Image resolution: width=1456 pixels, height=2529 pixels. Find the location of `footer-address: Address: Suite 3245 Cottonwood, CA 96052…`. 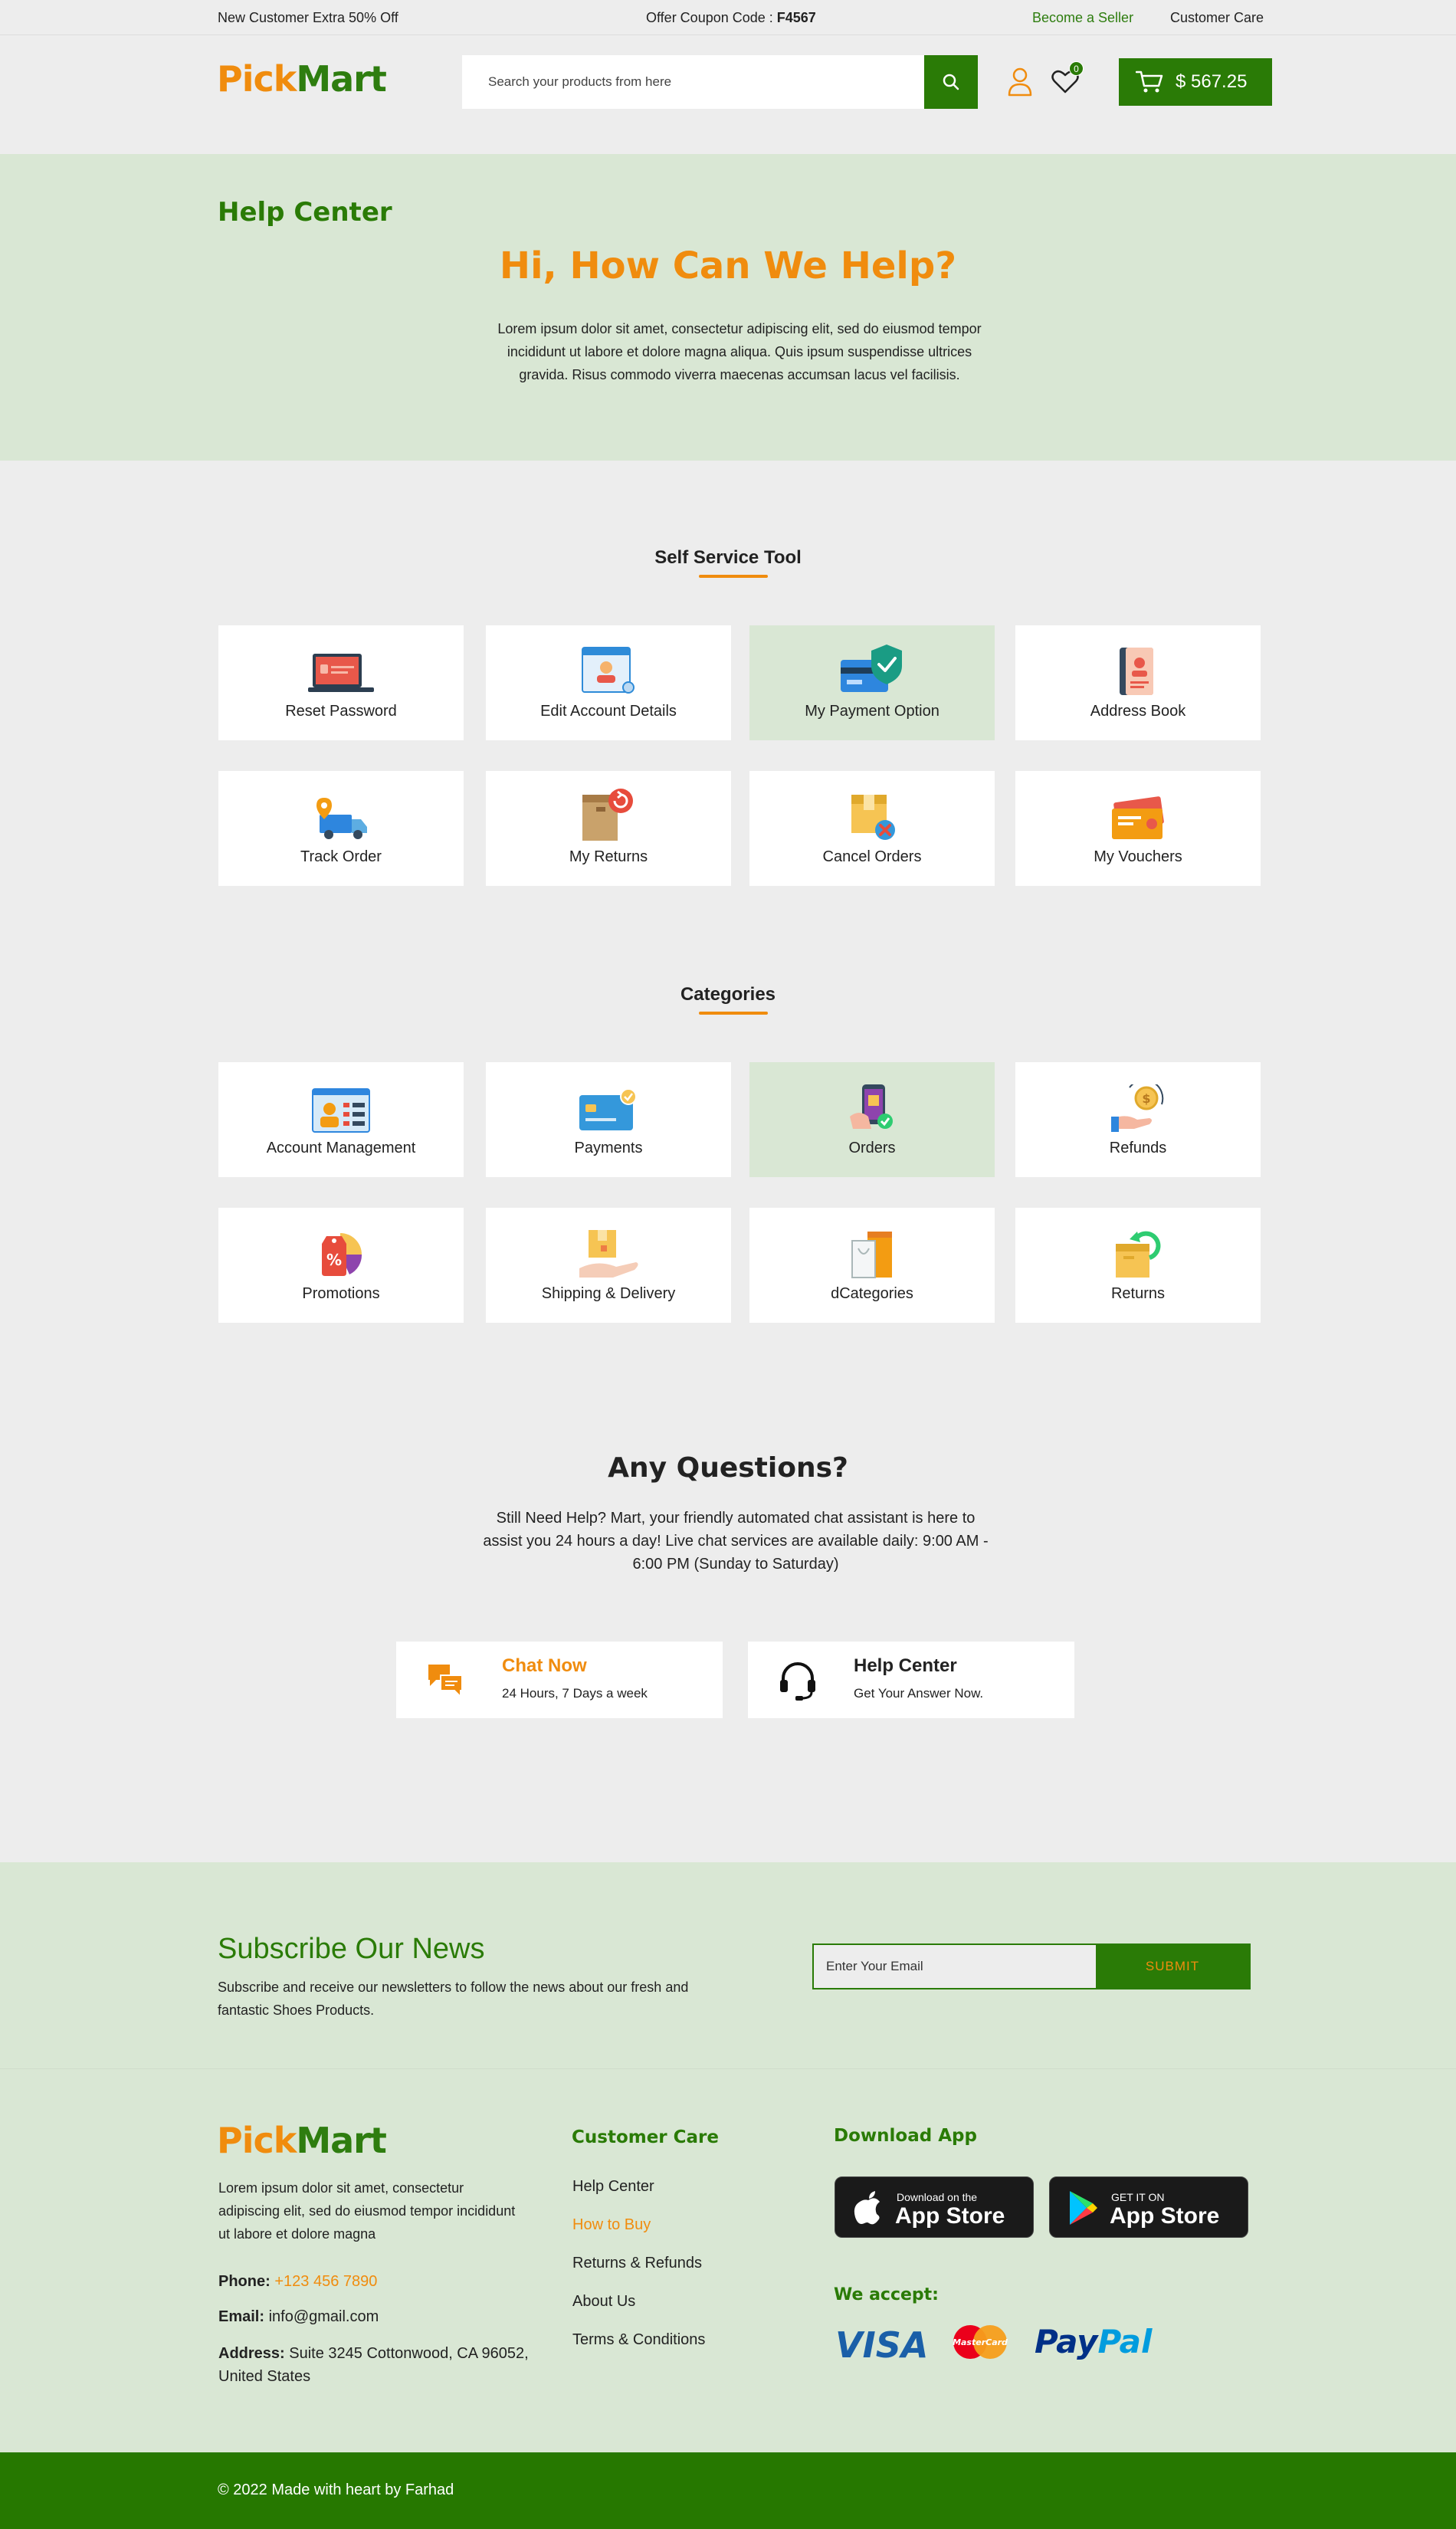

footer-address: Address: Suite 3245 Cottonwood, CA 96052… is located at coordinates (379, 2365).